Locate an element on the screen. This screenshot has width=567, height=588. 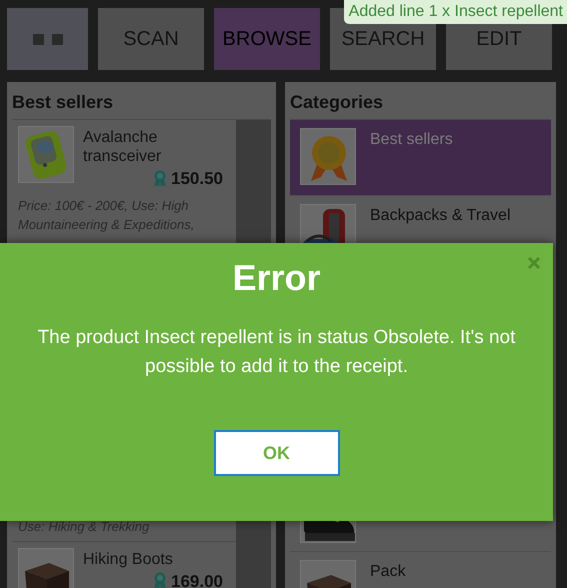
panel-title: Categories is located at coordinates (337, 102).